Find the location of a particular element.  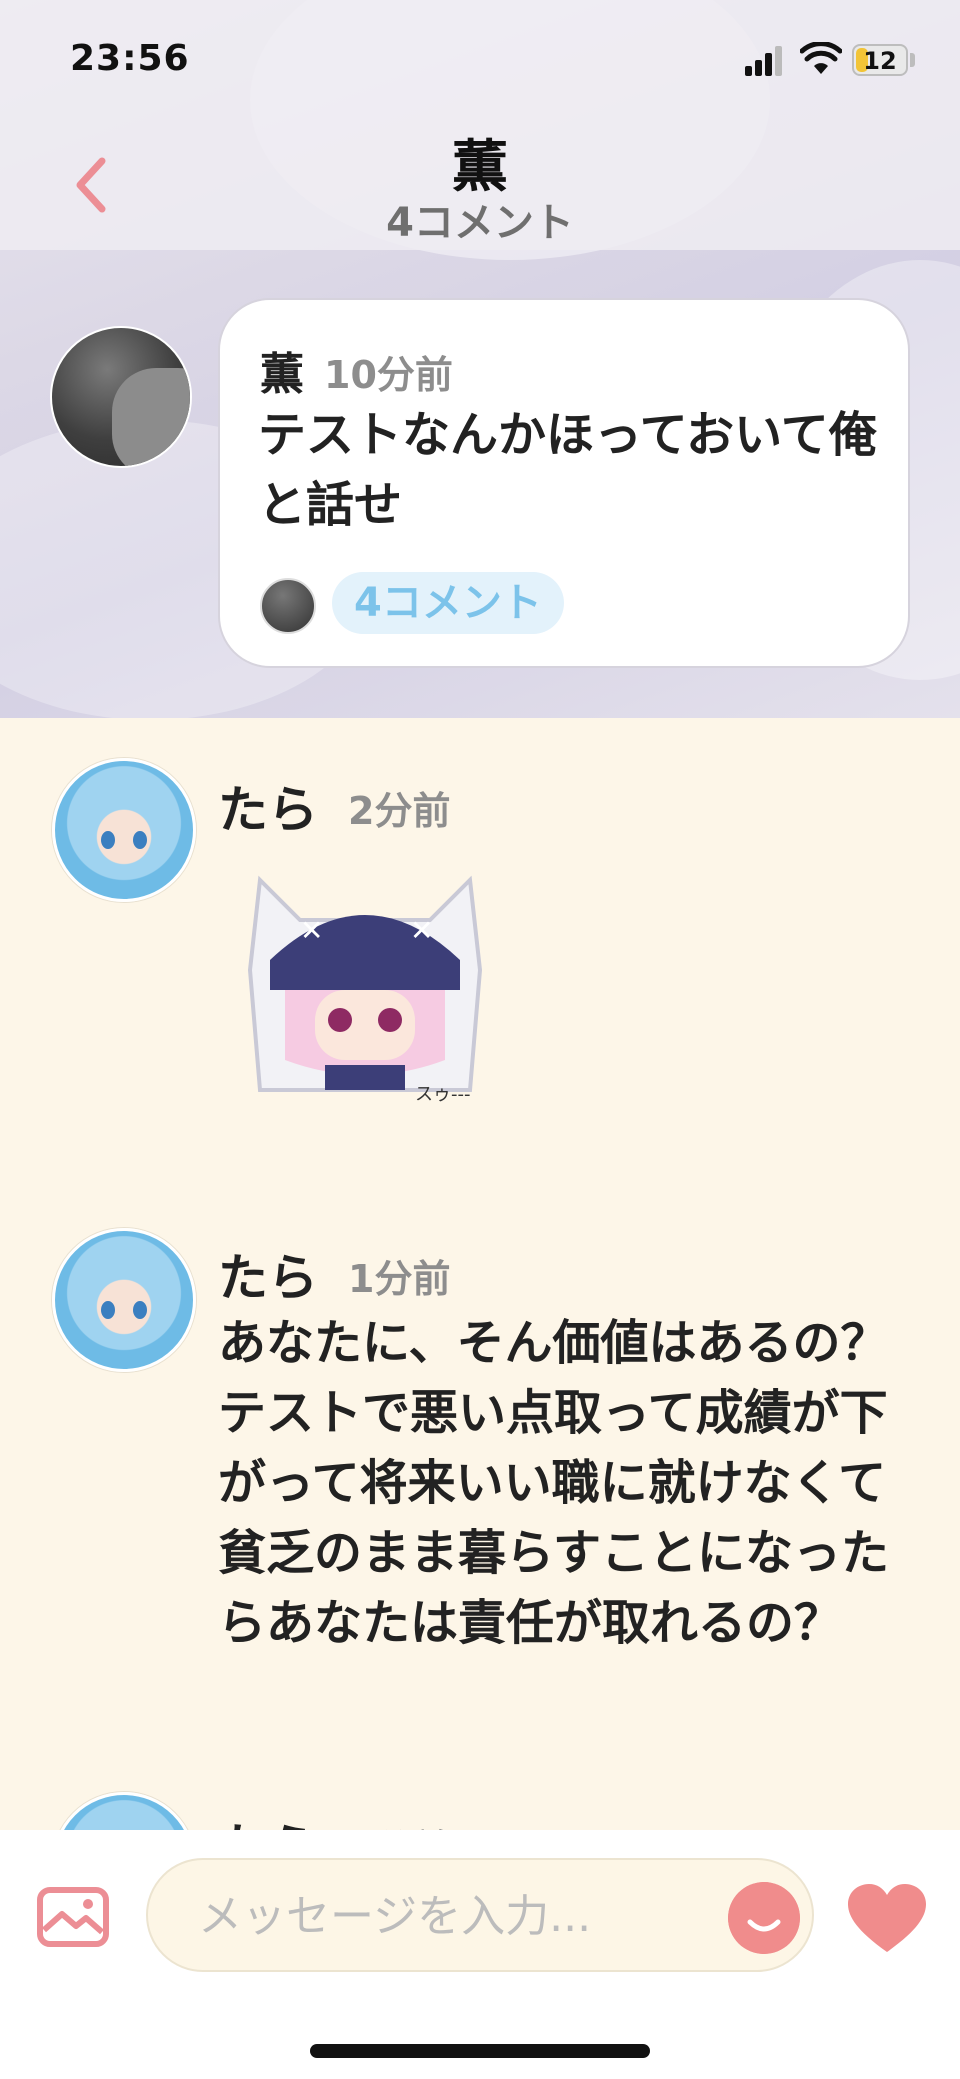

page-subtitle: 4コメント is located at coordinates (480, 223).